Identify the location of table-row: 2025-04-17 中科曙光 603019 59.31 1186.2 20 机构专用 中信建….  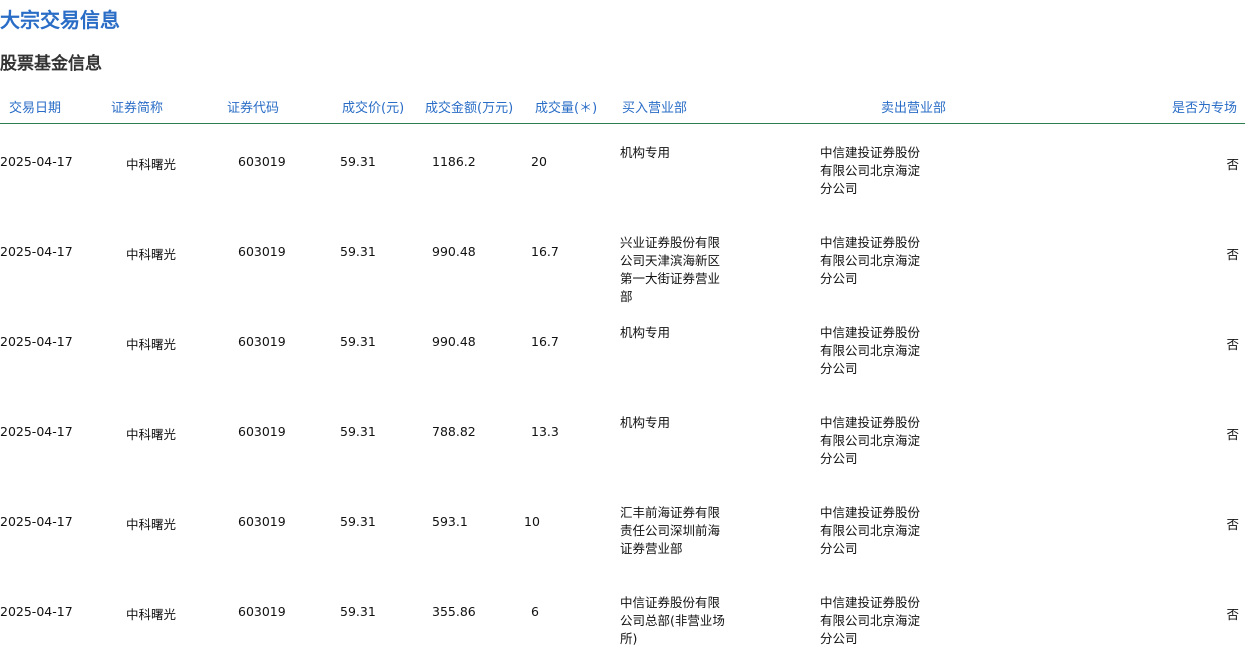
(622, 169).